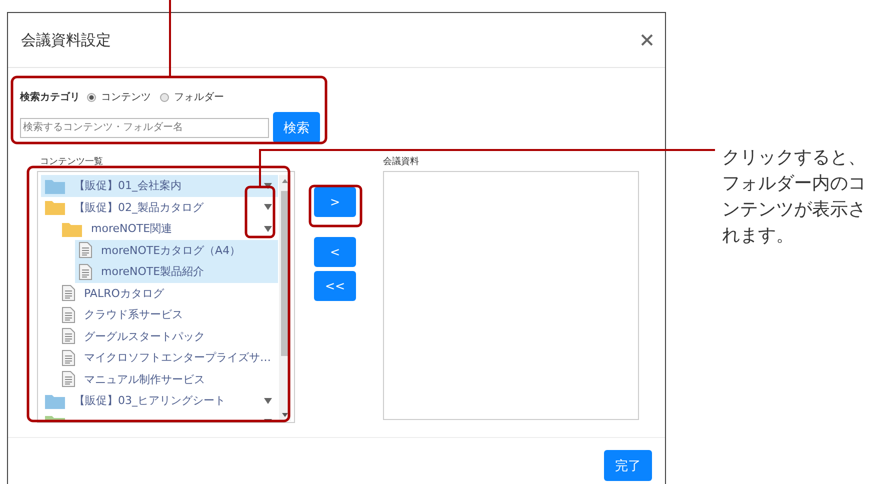 The image size is (894, 484). What do you see at coordinates (168, 229) in the screenshot?
I see `folder-row: moreNOTE関連` at bounding box center [168, 229].